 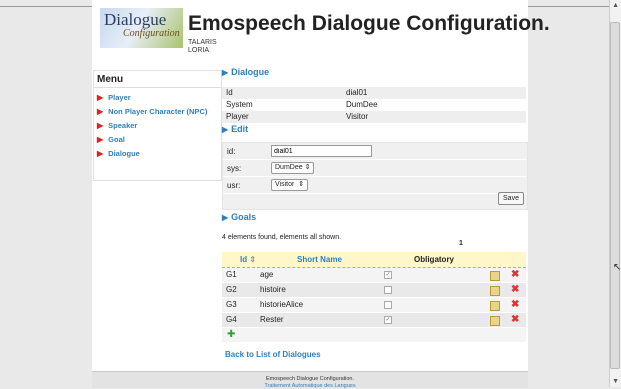 I want to click on section-title: Edit, so click(x=240, y=129).